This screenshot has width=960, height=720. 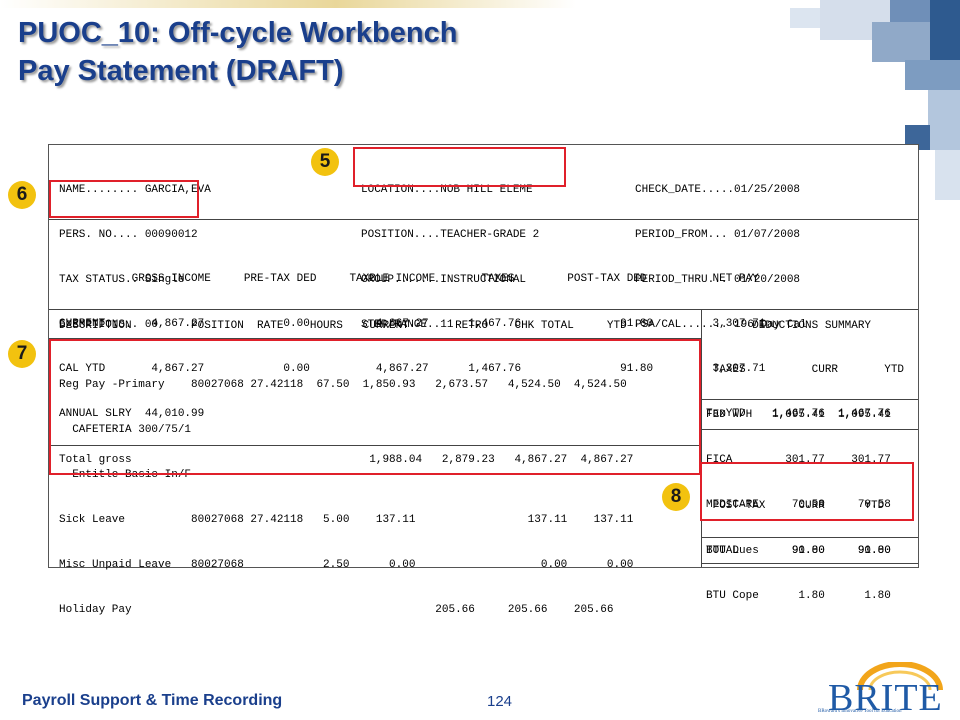 I want to click on highlight-box-location, so click(x=459, y=167).